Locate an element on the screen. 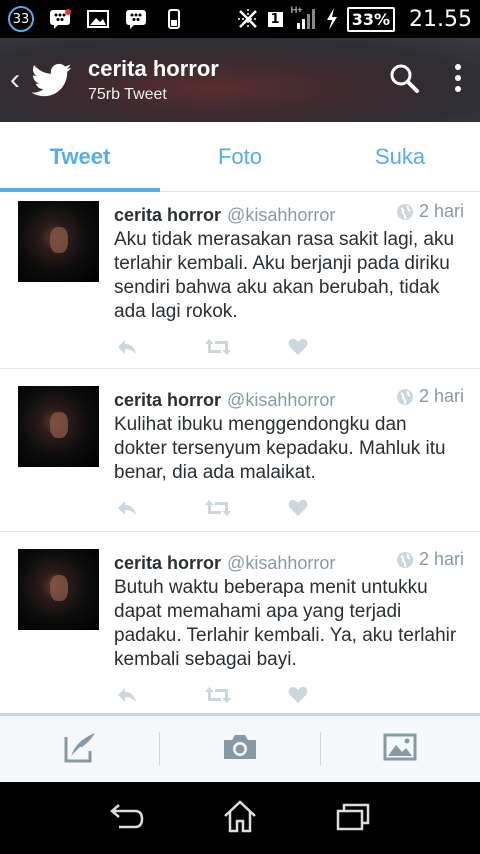 This screenshot has height=854, width=480. camera-button is located at coordinates (239, 749).